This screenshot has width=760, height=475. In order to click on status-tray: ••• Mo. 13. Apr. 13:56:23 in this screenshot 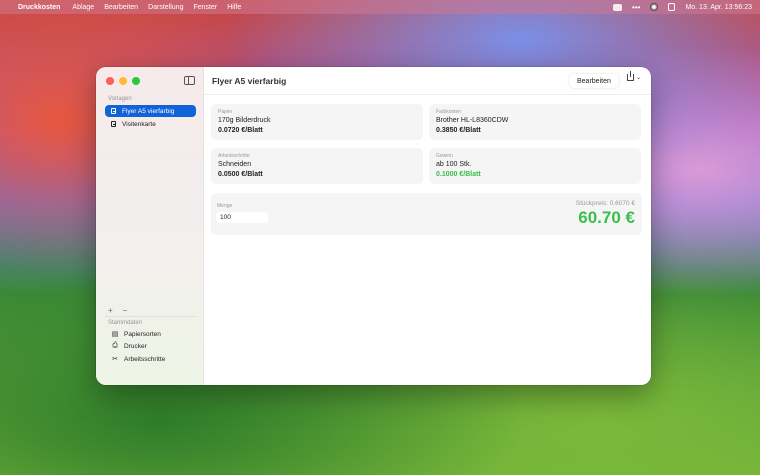, I will do `click(682, 7)`.